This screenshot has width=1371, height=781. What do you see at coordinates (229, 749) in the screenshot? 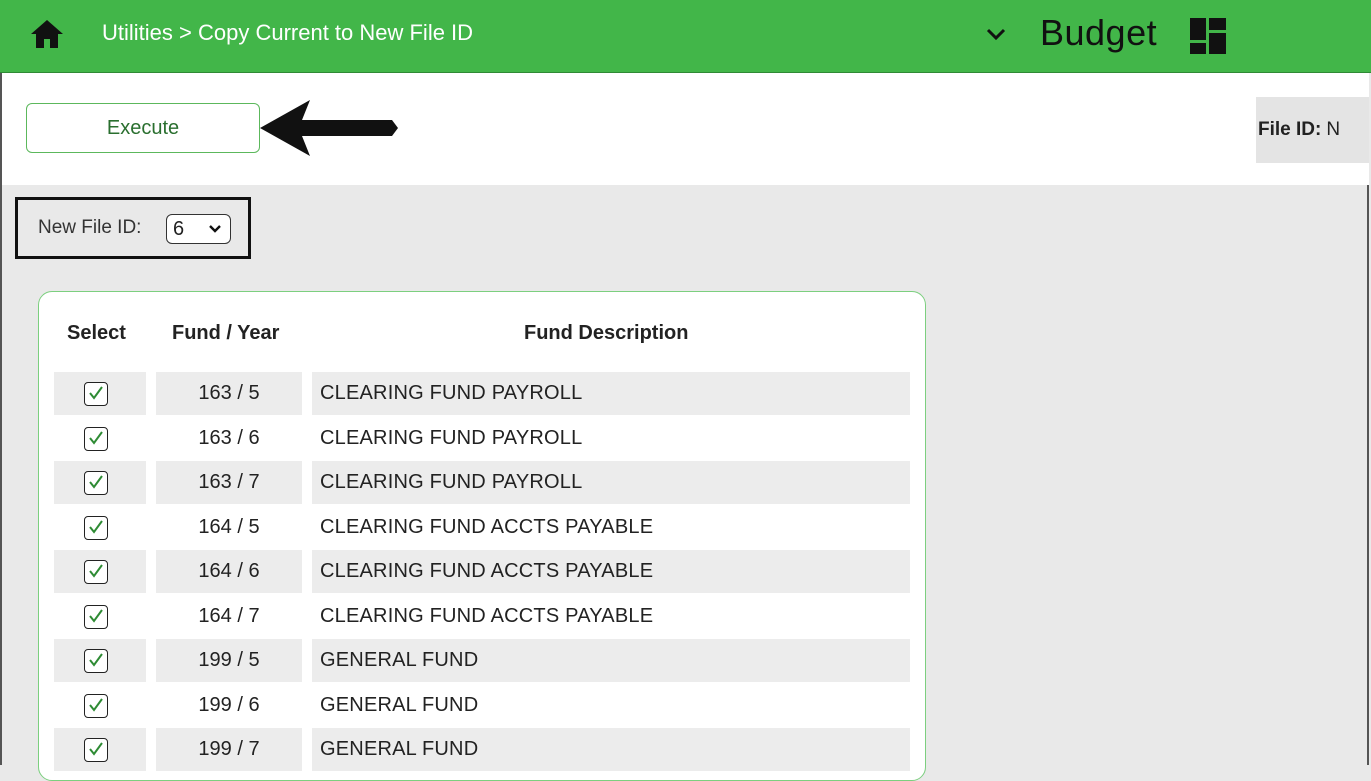
I see `fund-year-text: 199 / 7` at bounding box center [229, 749].